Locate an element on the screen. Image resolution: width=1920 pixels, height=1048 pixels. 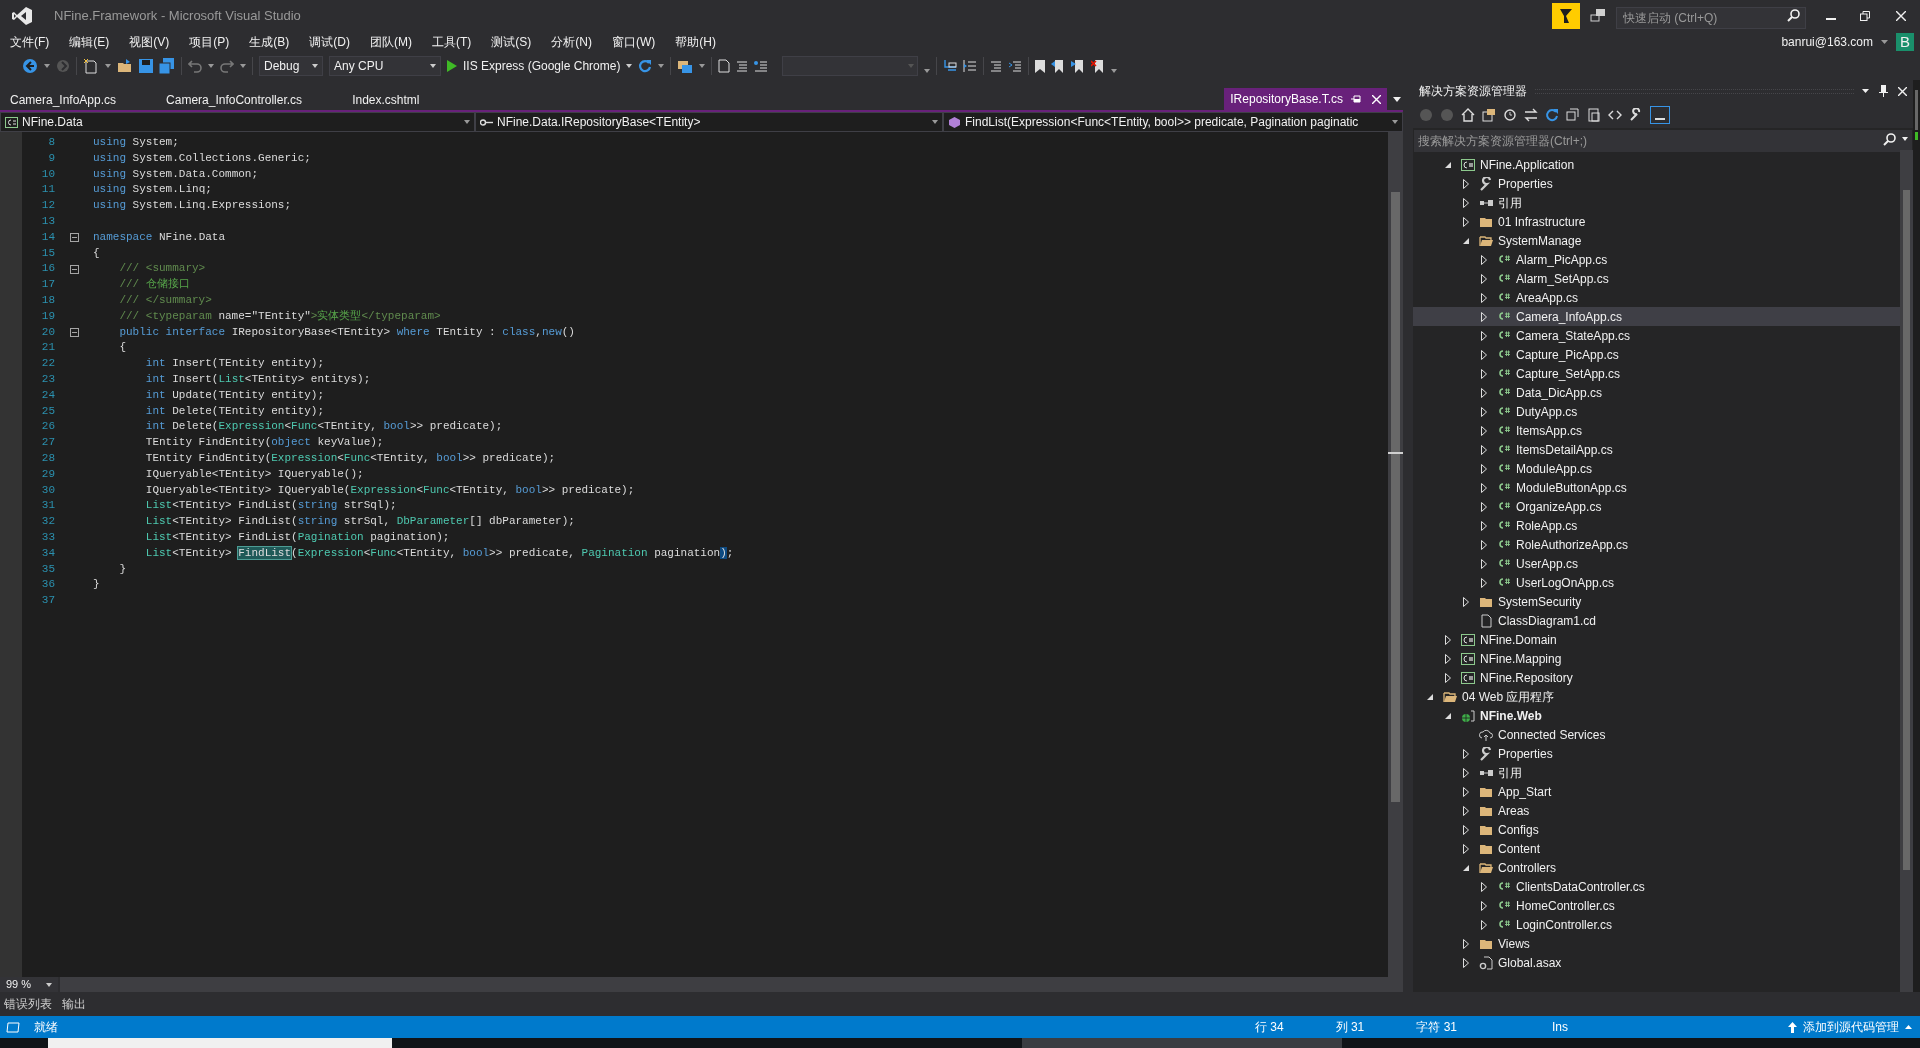
tree-item: App_Start is located at coordinates (1656, 791).